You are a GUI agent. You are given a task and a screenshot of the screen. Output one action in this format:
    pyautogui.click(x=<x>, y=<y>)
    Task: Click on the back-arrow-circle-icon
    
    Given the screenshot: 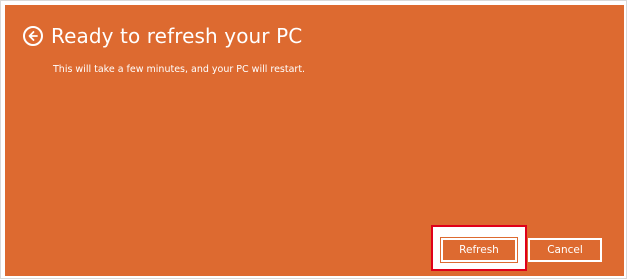 What is the action you would take?
    pyautogui.click(x=33, y=36)
    